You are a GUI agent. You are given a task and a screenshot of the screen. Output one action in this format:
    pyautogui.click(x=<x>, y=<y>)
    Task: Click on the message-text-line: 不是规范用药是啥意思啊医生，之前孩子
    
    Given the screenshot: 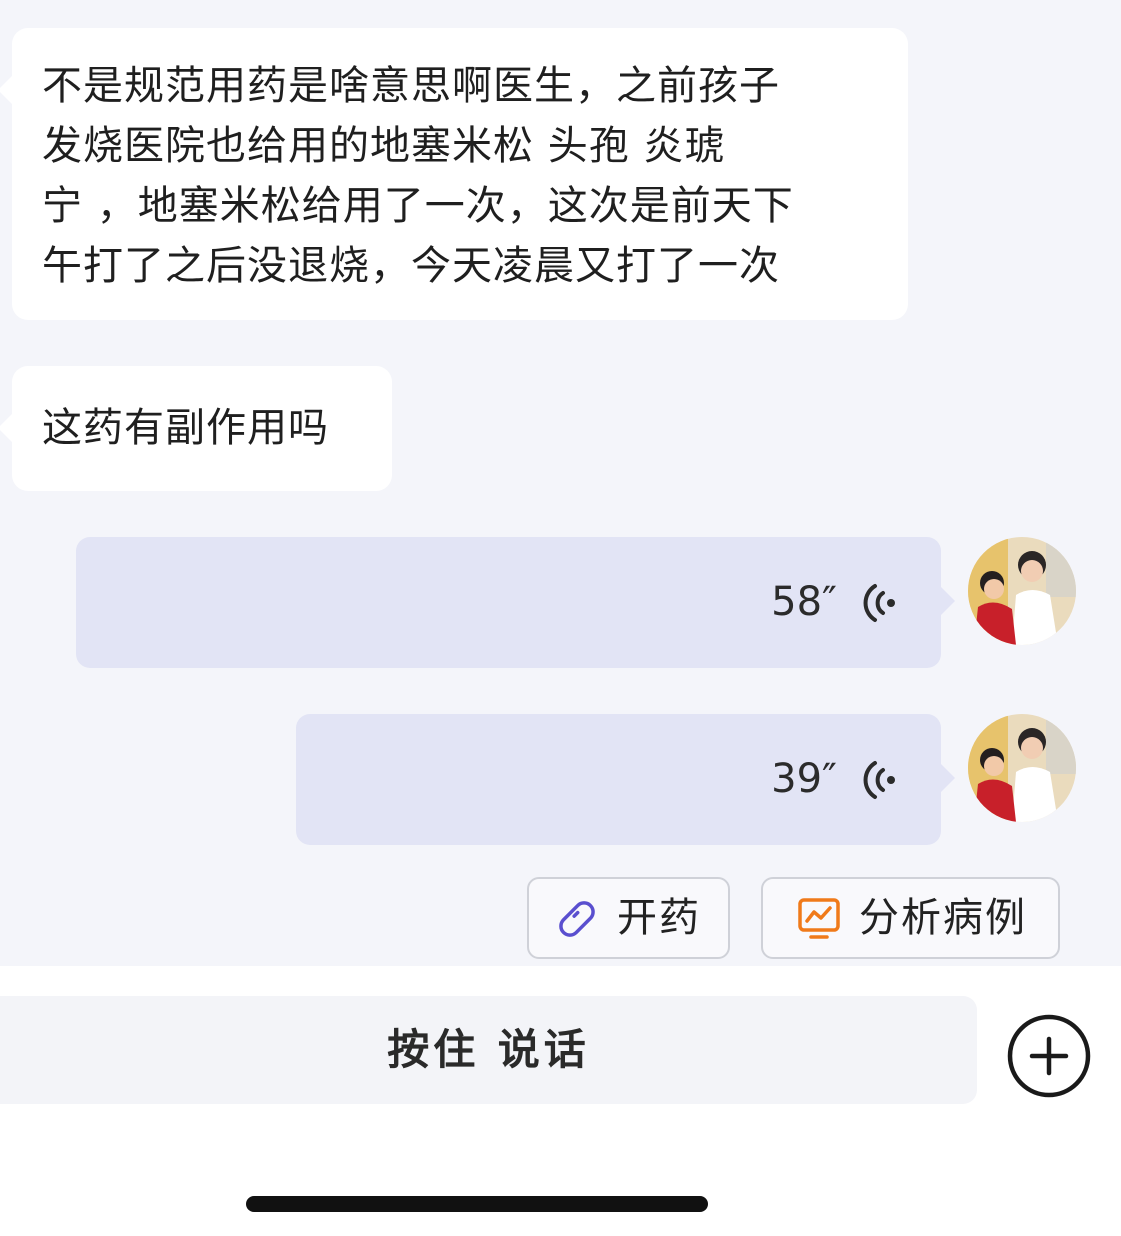 What is the action you would take?
    pyautogui.click(x=411, y=86)
    